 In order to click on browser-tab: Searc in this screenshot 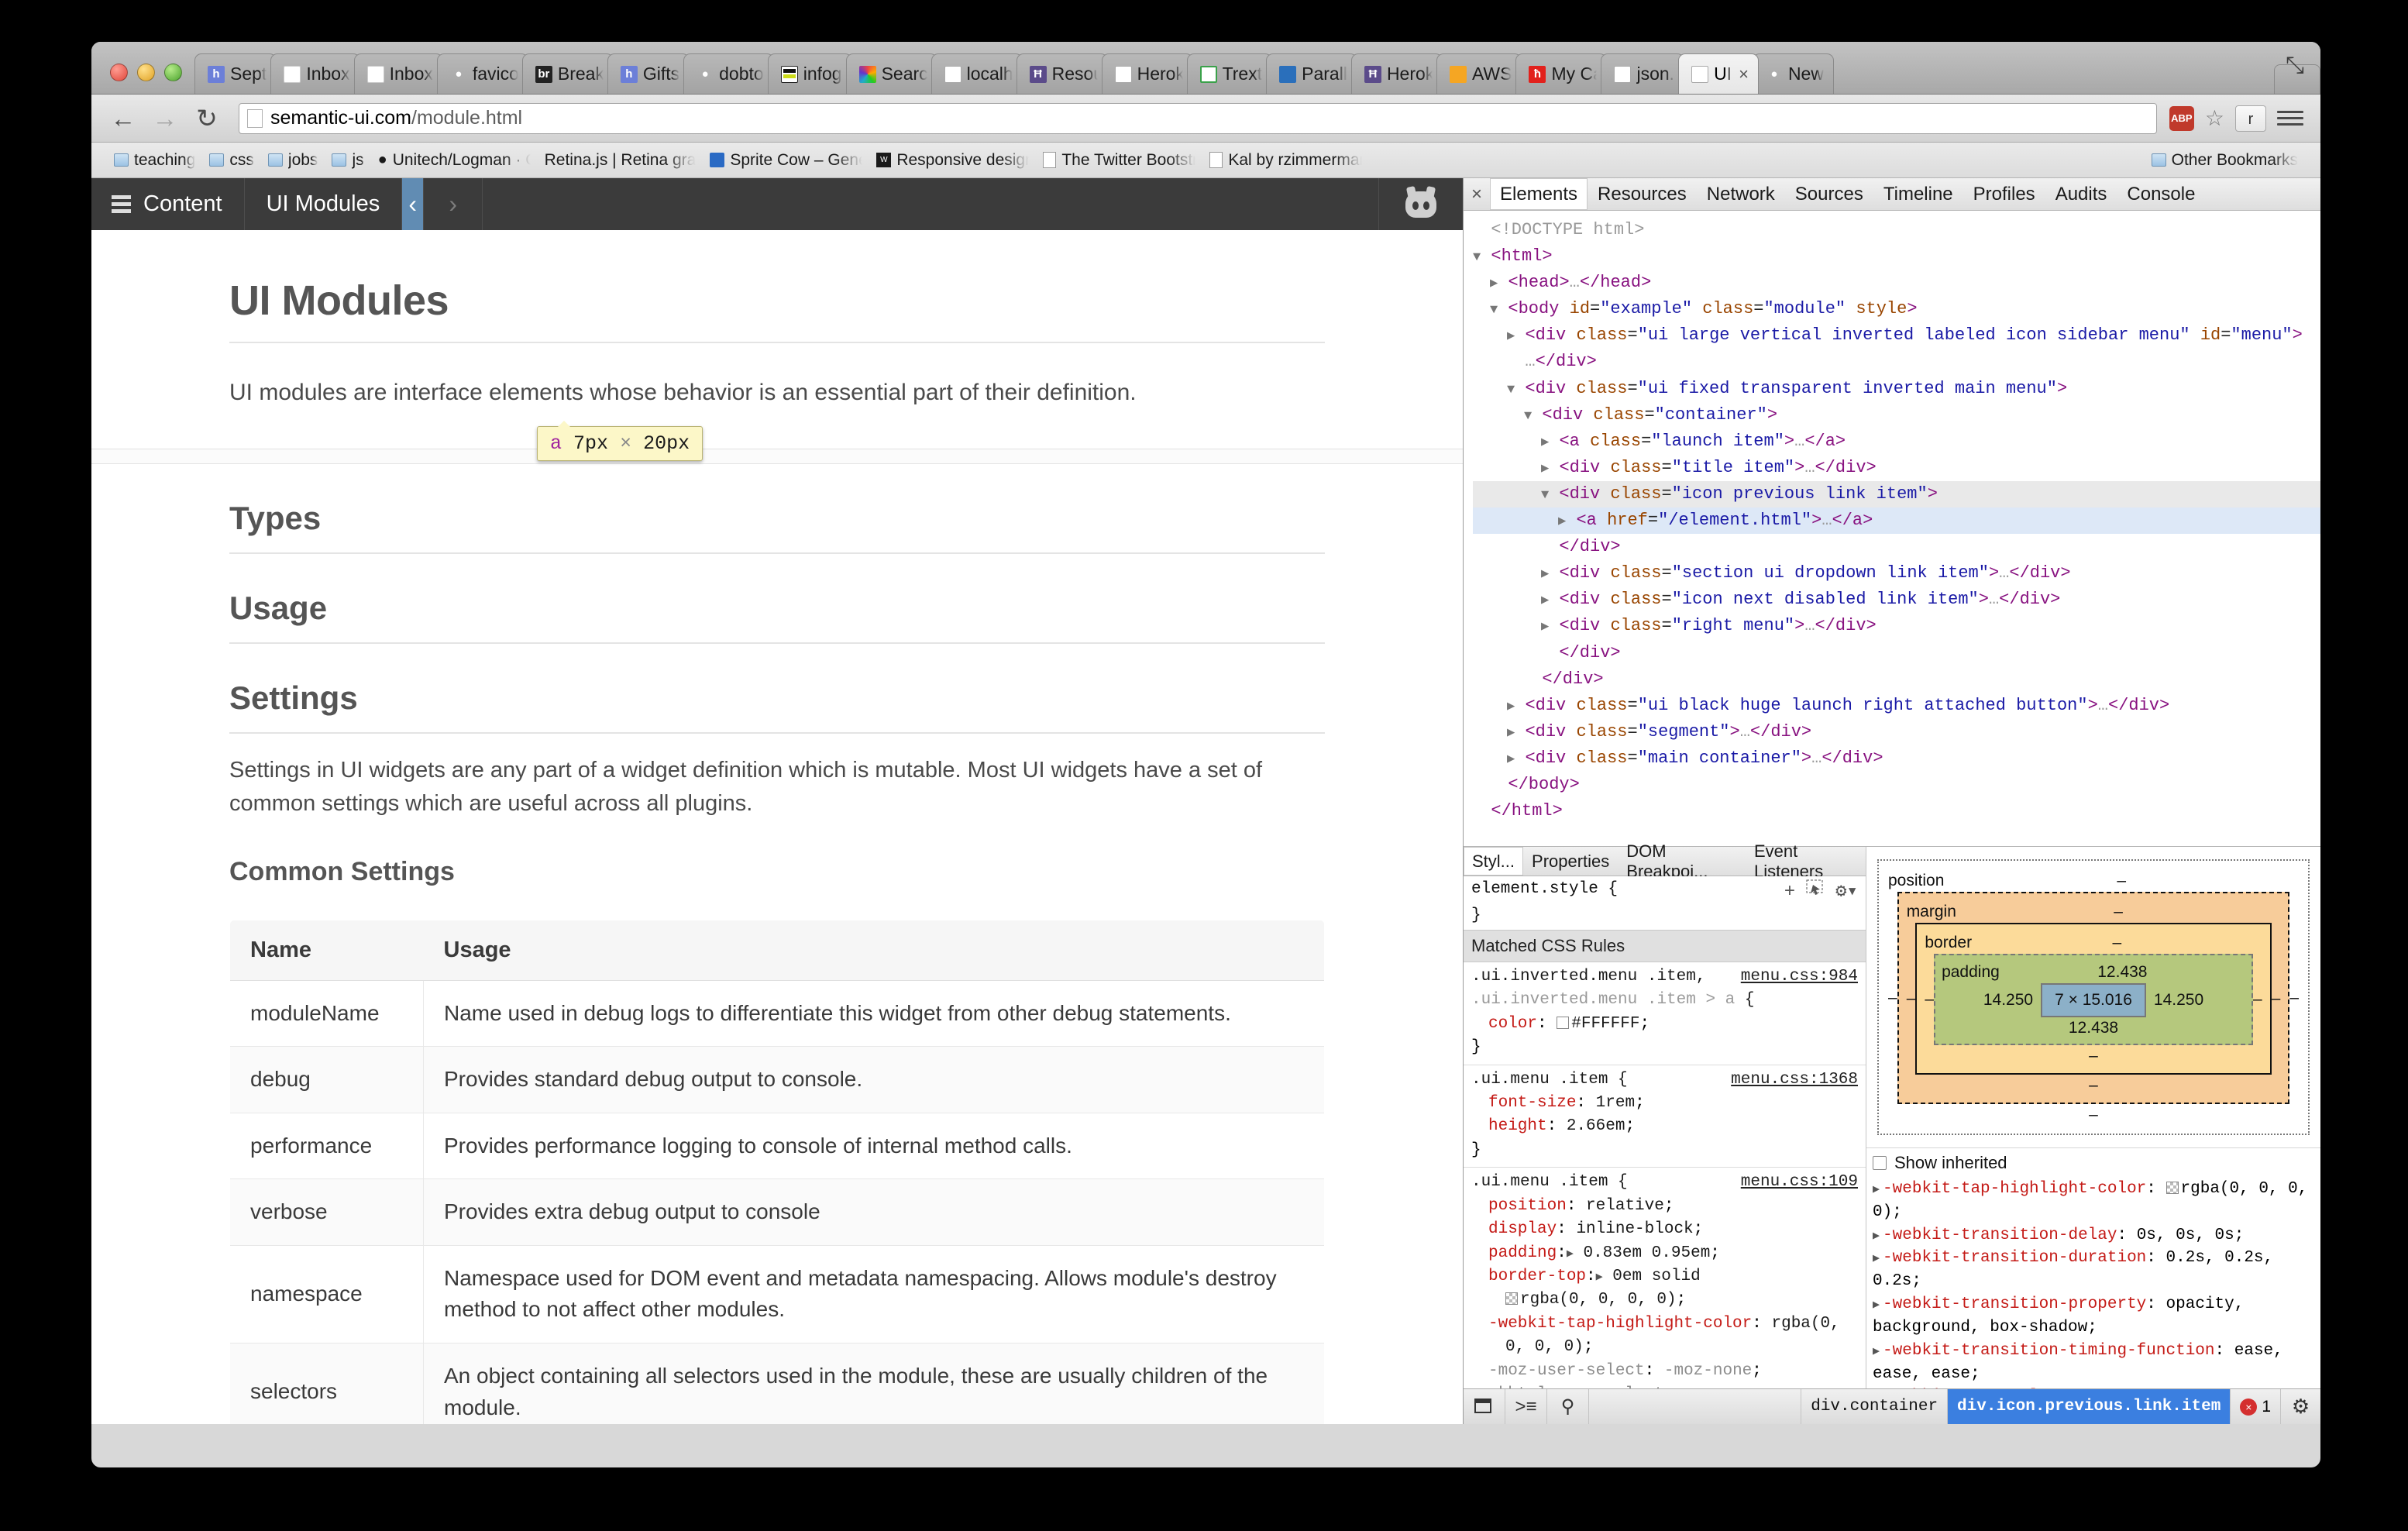, I will do `click(891, 73)`.